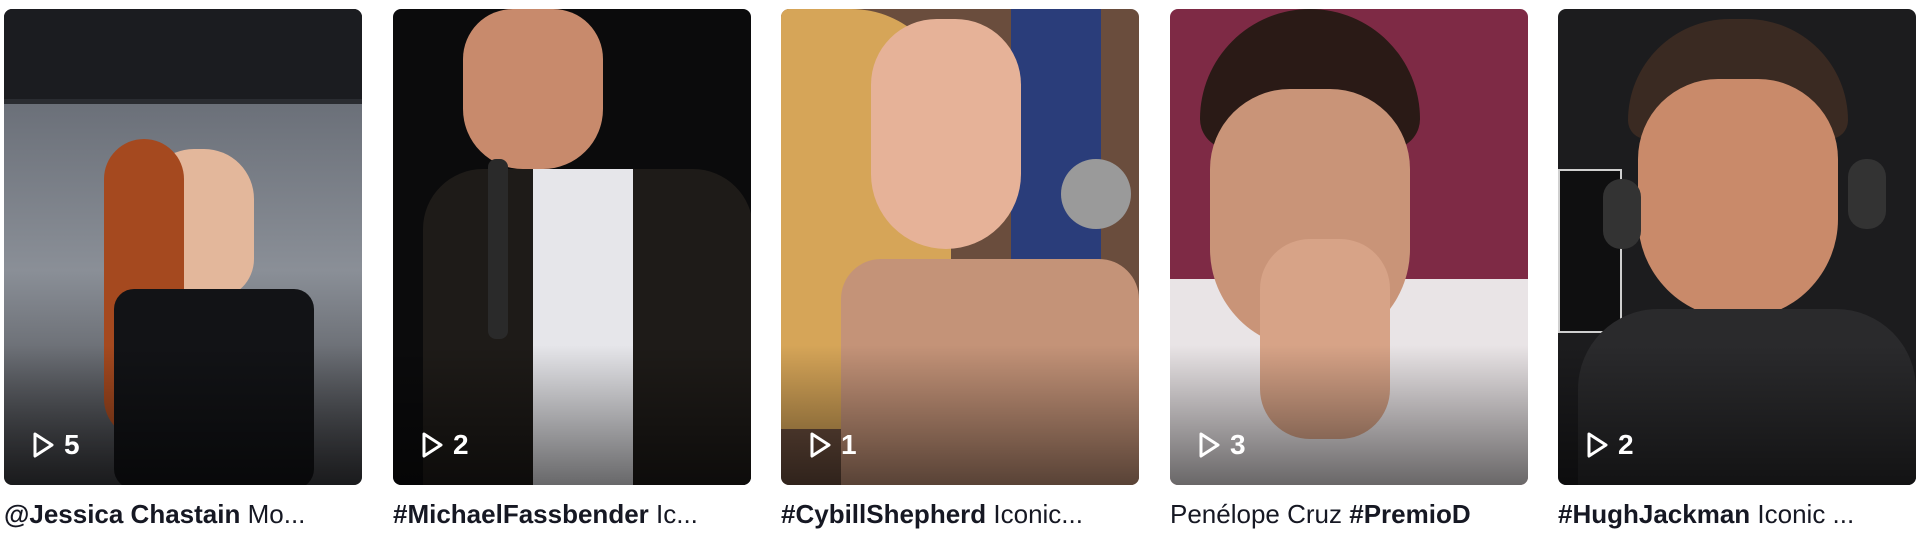 The height and width of the screenshot is (550, 1920). What do you see at coordinates (1654, 514) in the screenshot?
I see `caption-tag: #HughJackman` at bounding box center [1654, 514].